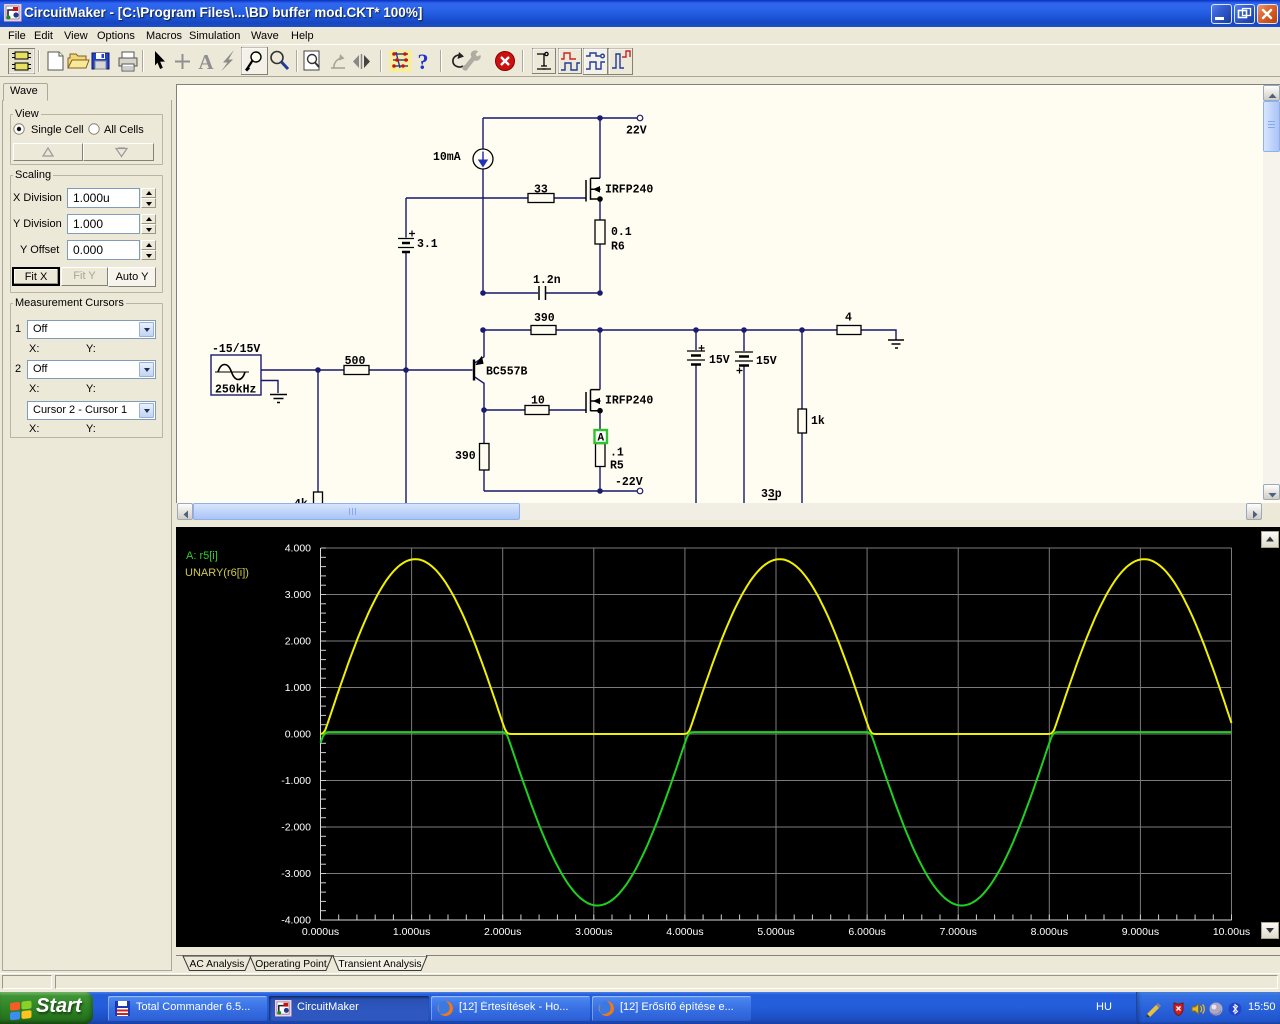  What do you see at coordinates (629, 482) in the screenshot?
I see `svg-text: -22V` at bounding box center [629, 482].